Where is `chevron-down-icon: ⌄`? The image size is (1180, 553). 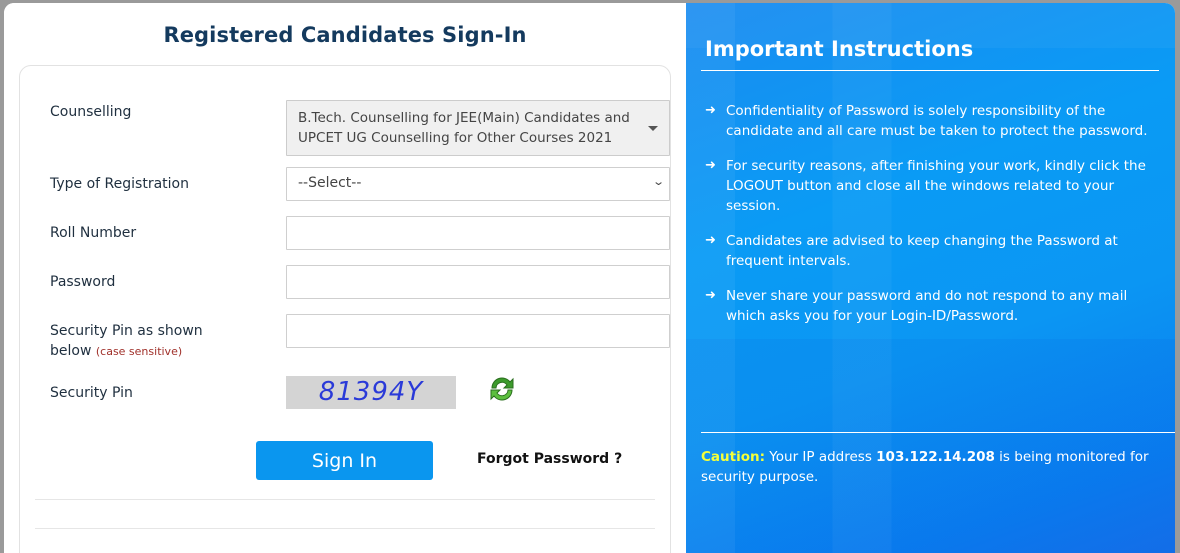 chevron-down-icon: ⌄ is located at coordinates (658, 181).